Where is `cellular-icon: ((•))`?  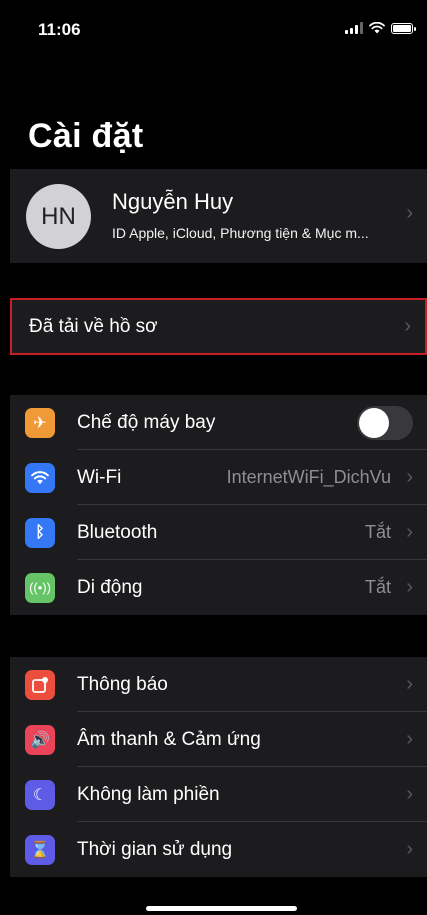 cellular-icon: ((•)) is located at coordinates (40, 587).